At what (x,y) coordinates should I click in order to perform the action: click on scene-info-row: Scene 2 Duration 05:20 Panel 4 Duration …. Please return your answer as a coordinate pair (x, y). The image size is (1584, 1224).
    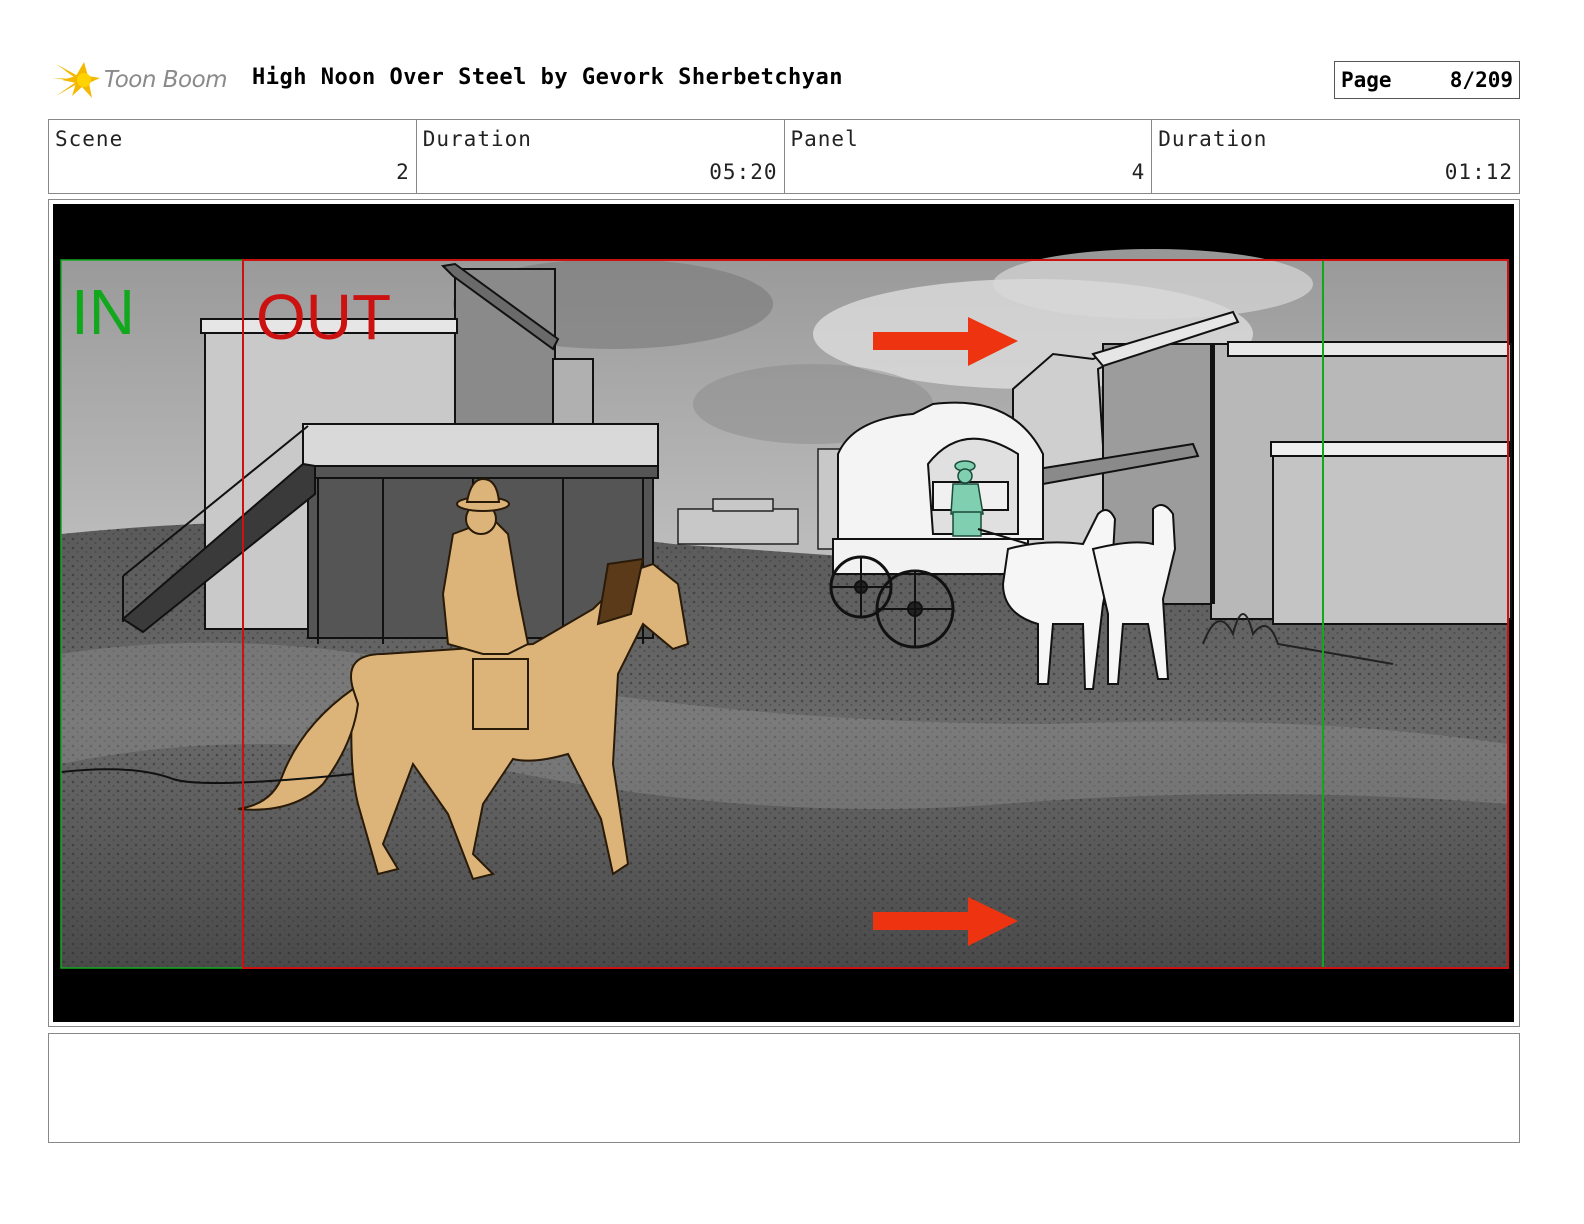
    Looking at the image, I should click on (784, 156).